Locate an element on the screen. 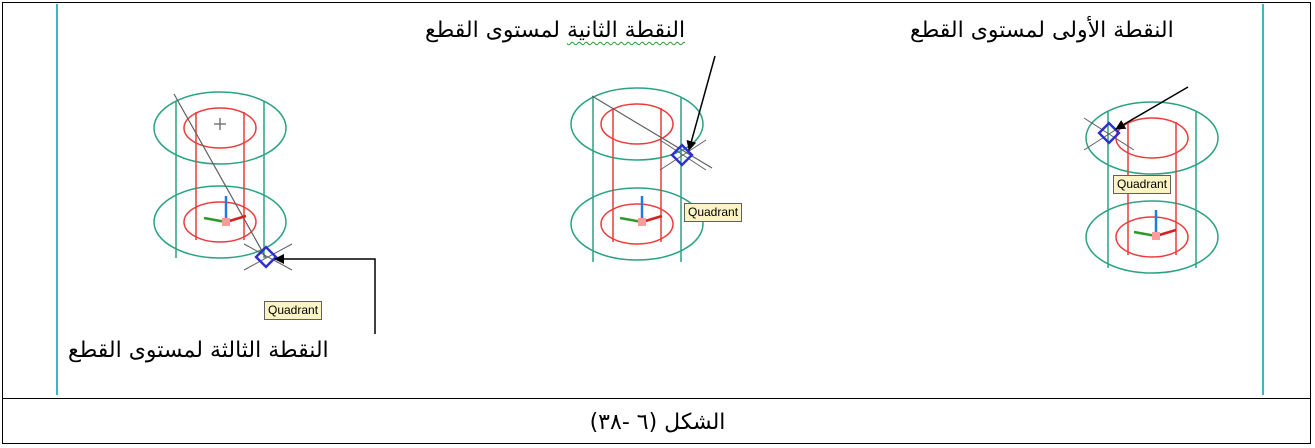  label-second-point-part-a: النقطة الثانية is located at coordinates (626, 30).